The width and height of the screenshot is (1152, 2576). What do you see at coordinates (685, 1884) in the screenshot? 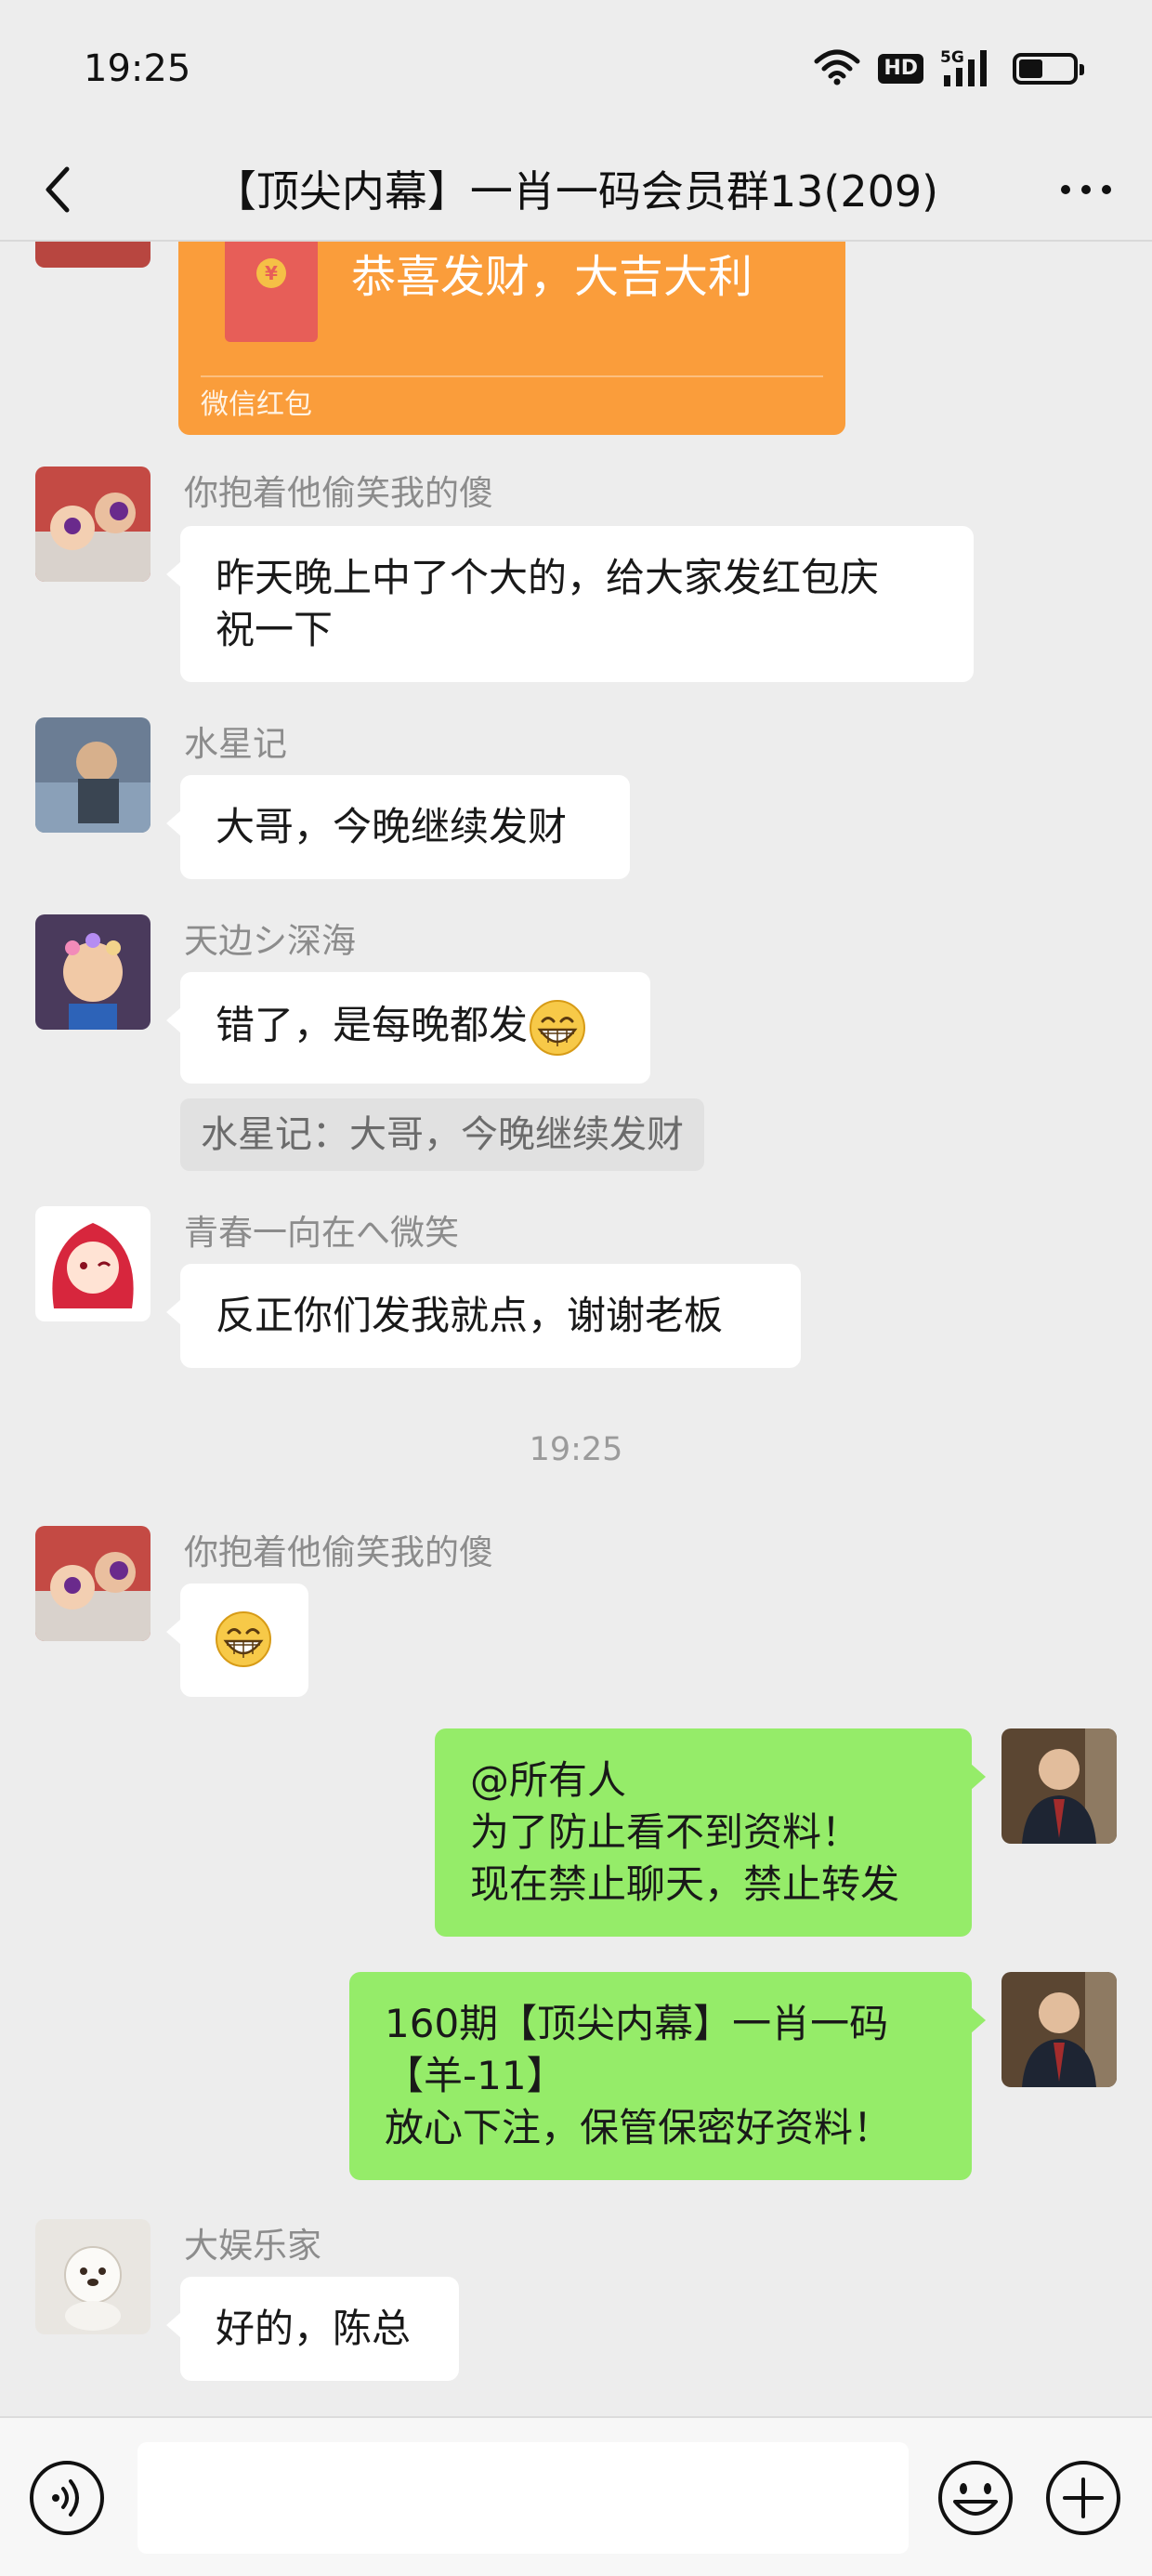
I see `message-line: 现在禁止聊天，禁止转发` at bounding box center [685, 1884].